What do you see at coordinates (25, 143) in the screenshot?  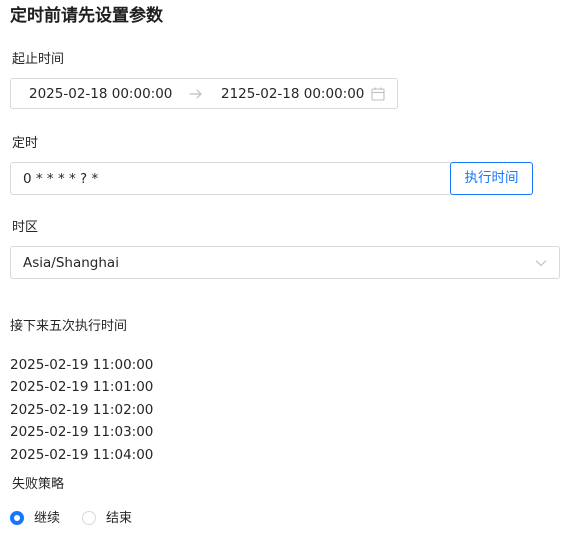 I see `cron-label: 定时` at bounding box center [25, 143].